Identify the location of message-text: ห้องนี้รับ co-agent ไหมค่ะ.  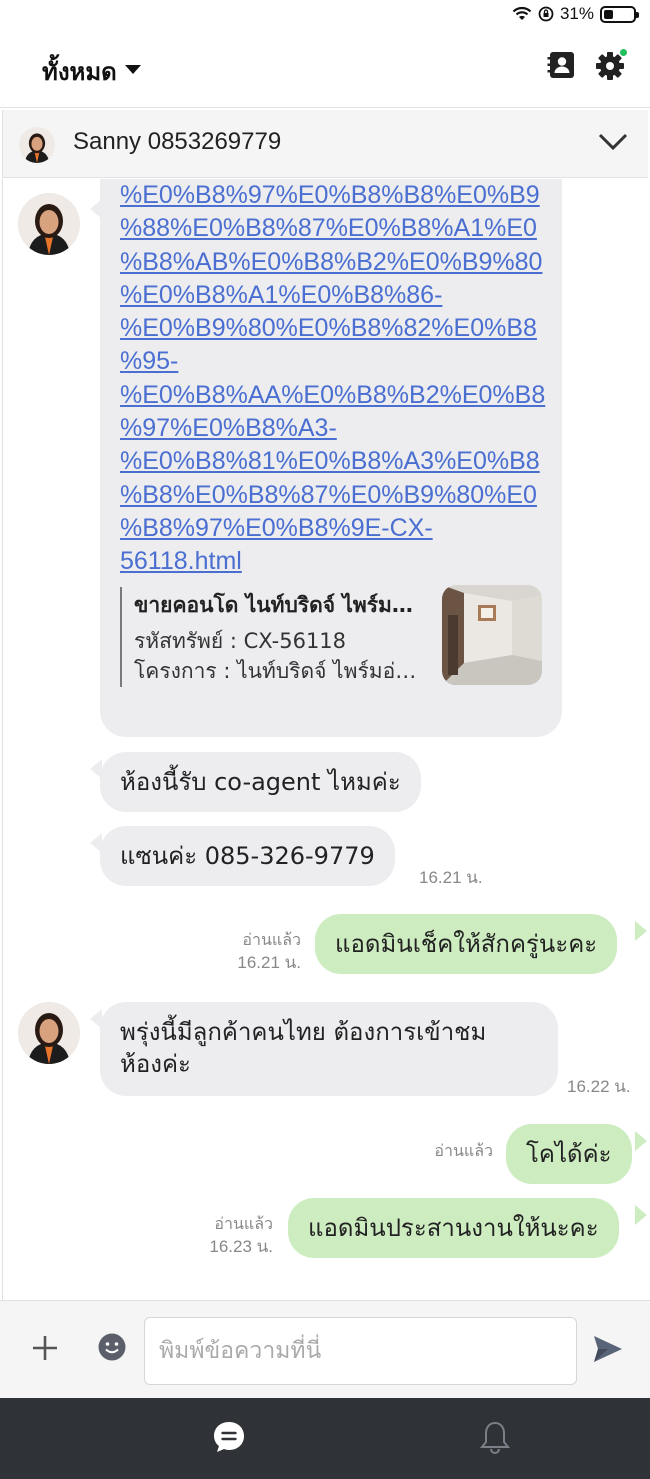
(260, 782).